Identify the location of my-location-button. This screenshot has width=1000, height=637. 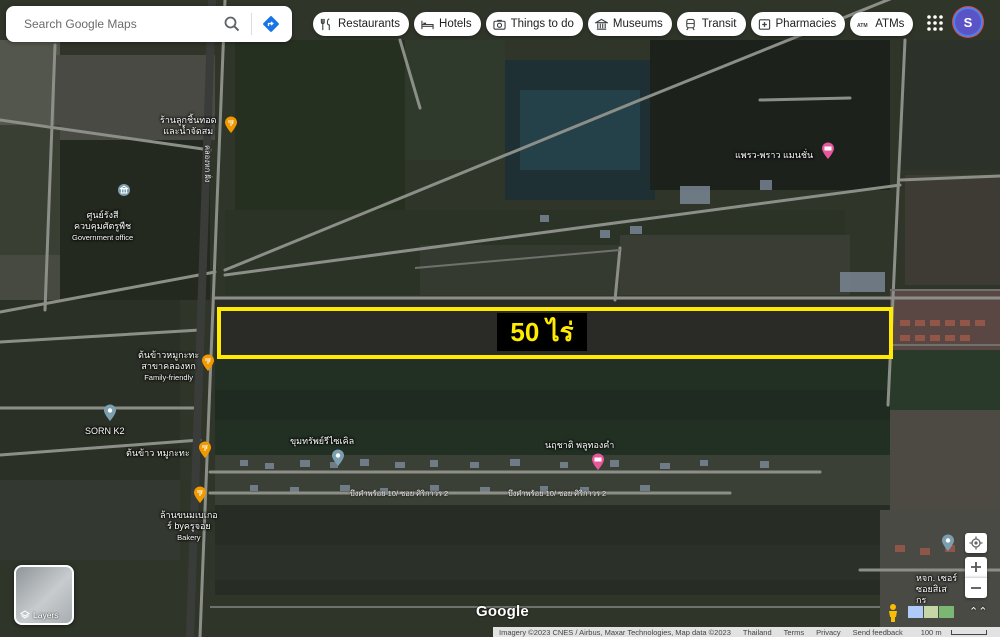
(976, 543).